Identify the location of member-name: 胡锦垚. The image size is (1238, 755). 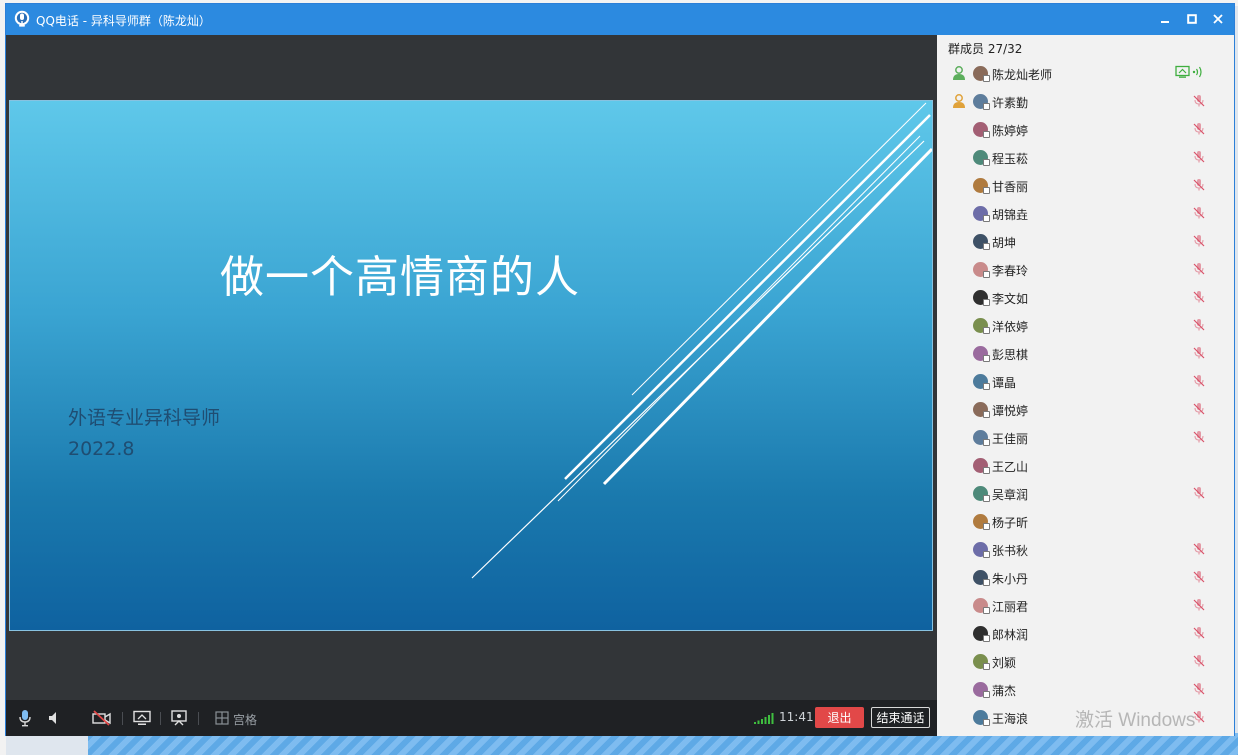
(1010, 215).